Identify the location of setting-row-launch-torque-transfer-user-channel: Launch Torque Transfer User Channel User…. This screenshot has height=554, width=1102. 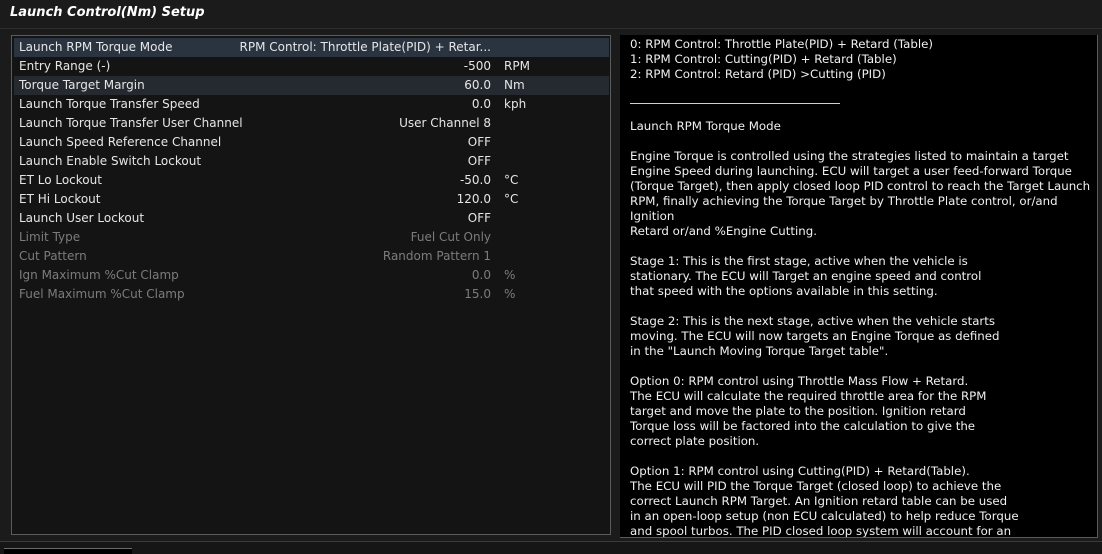
(311, 123).